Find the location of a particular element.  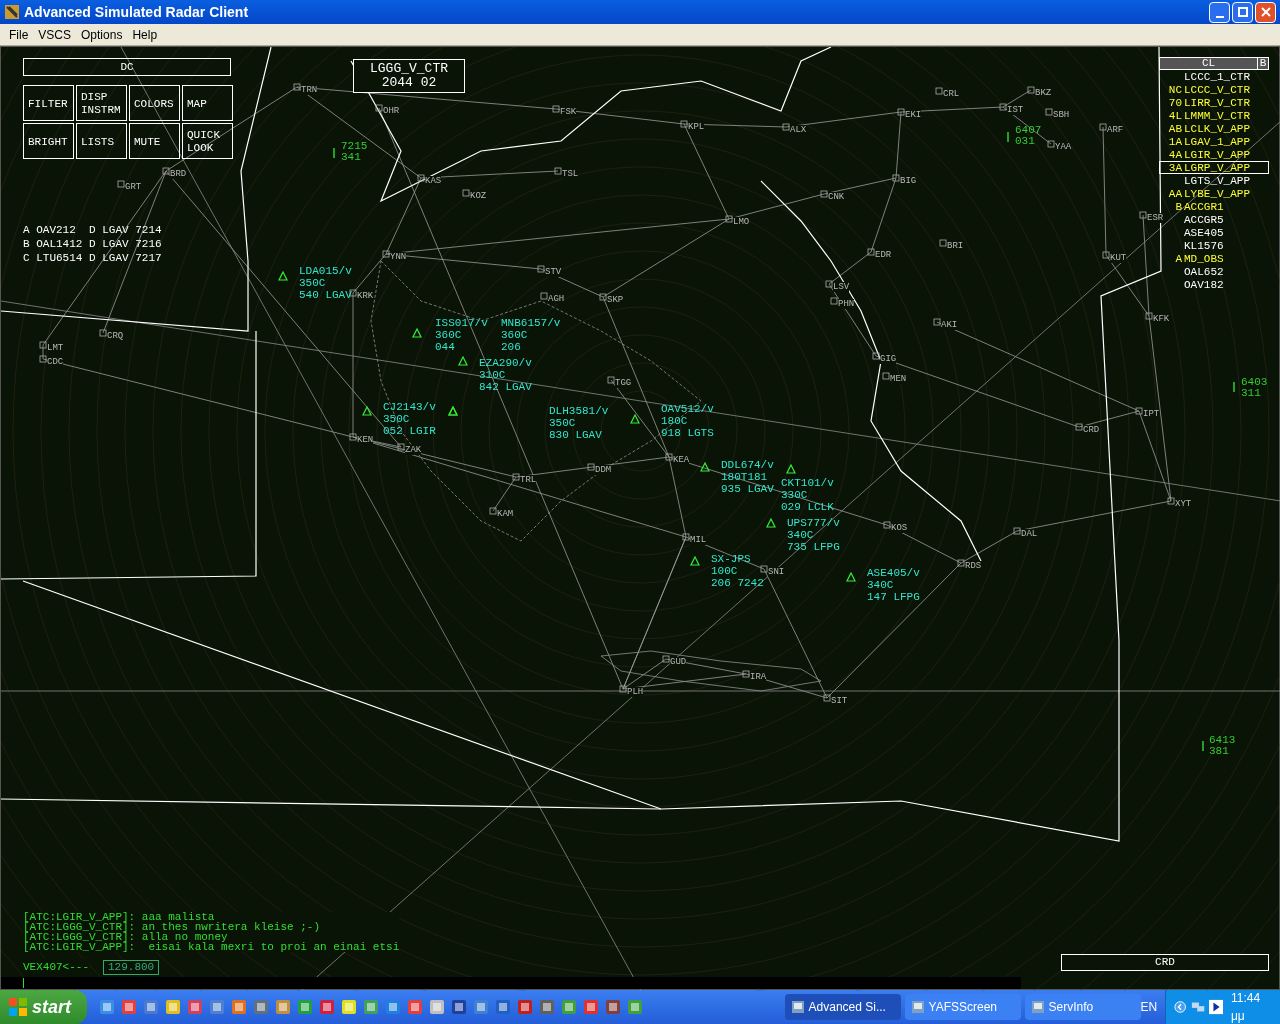

controller-callsign: LCLK_V_APP is located at coordinates (1217, 128).